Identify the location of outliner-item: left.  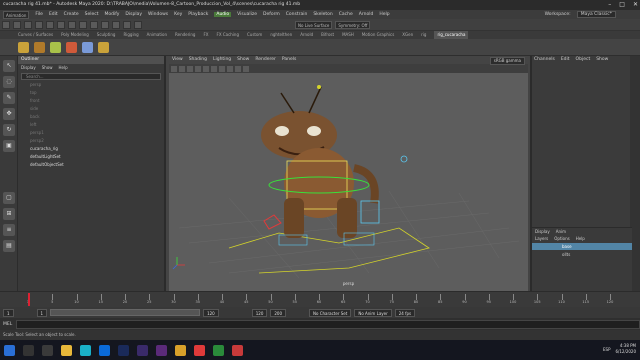
(91, 125).